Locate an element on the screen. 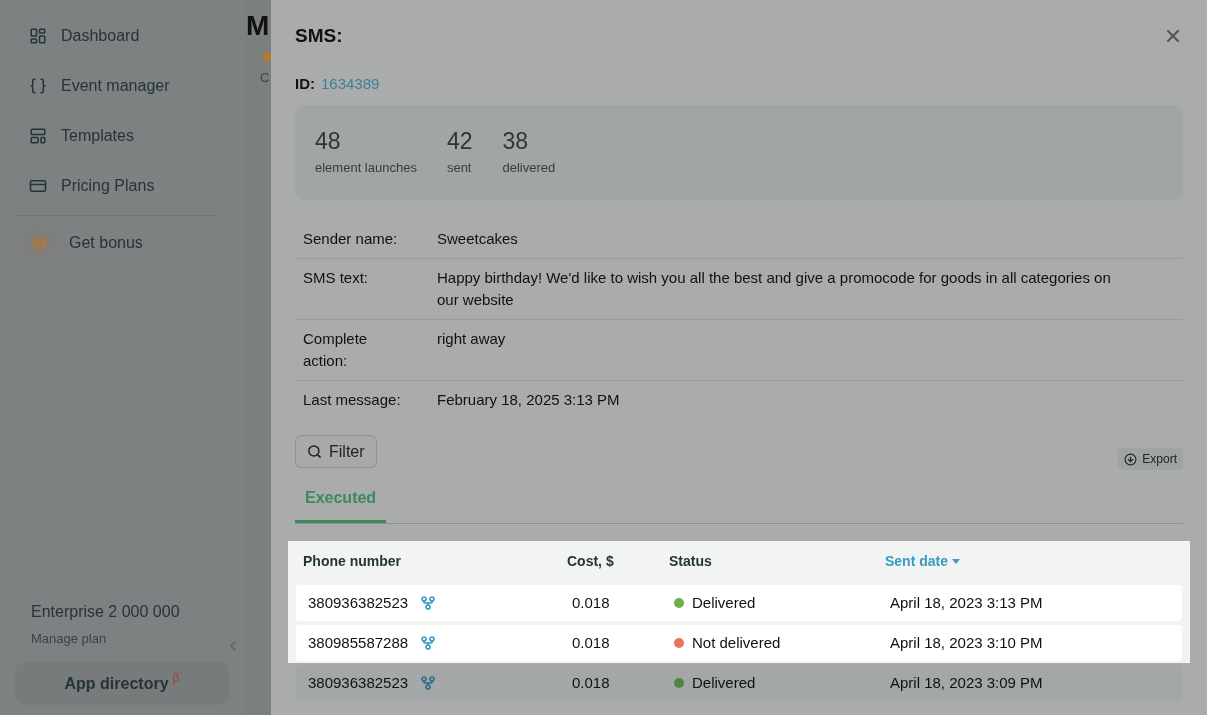 Image resolution: width=1207 pixels, height=715 pixels. stat-label: element launches is located at coordinates (366, 167).